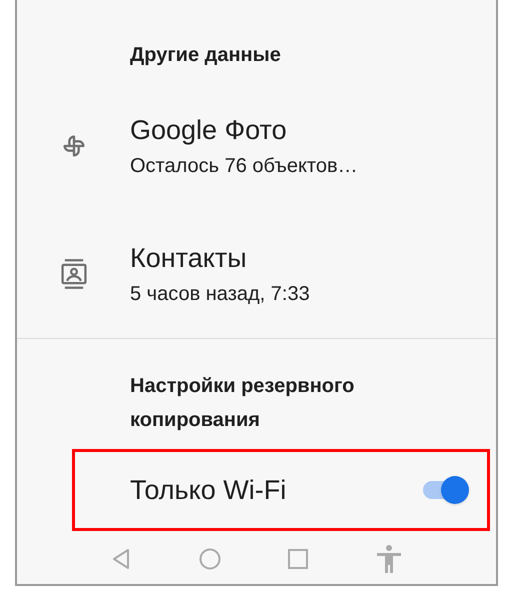 This screenshot has height=600, width=513. Describe the element at coordinates (220, 294) in the screenshot. I see `item-subtitle: 5 часов назад, 7:33` at that location.